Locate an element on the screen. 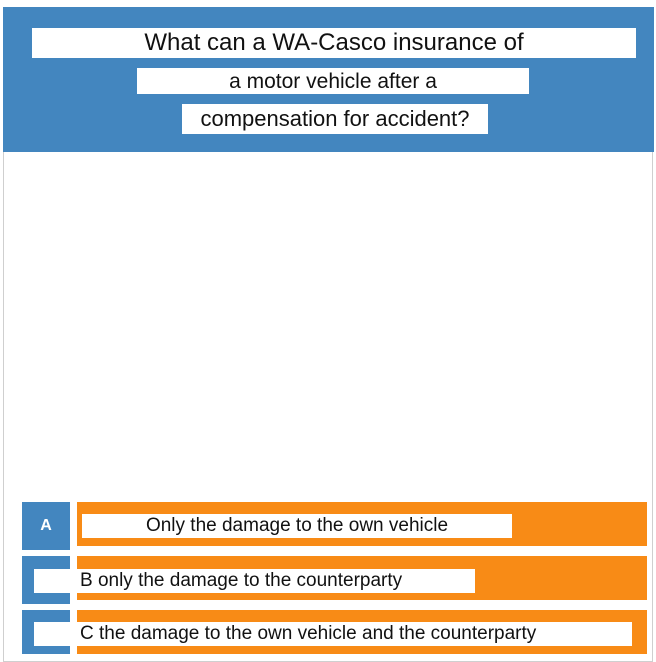 This screenshot has width=656, height=662. question-line-3: compensation for accident? is located at coordinates (335, 119).